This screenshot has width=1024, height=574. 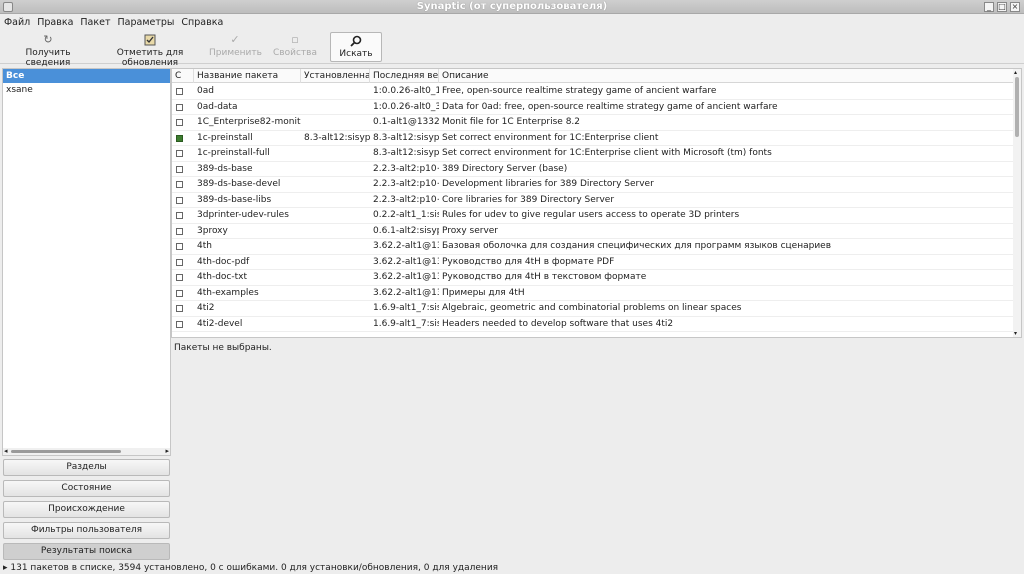 What do you see at coordinates (1017, 203) in the screenshot?
I see `vertical-scrollbar: ▴ ▾` at bounding box center [1017, 203].